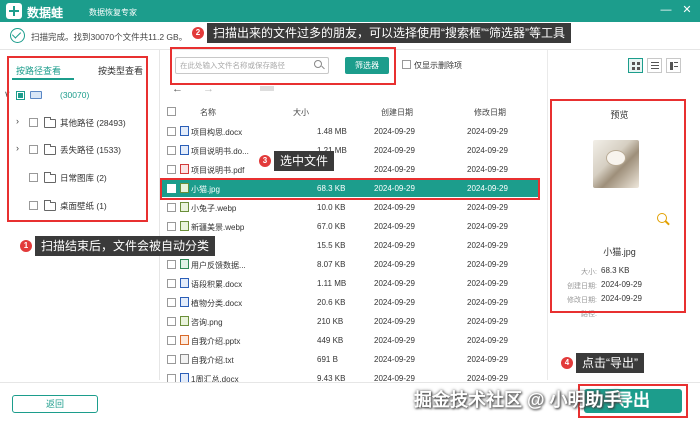  Describe the element at coordinates (45, 13) in the screenshot. I see `app-name: 数据蛙` at that location.